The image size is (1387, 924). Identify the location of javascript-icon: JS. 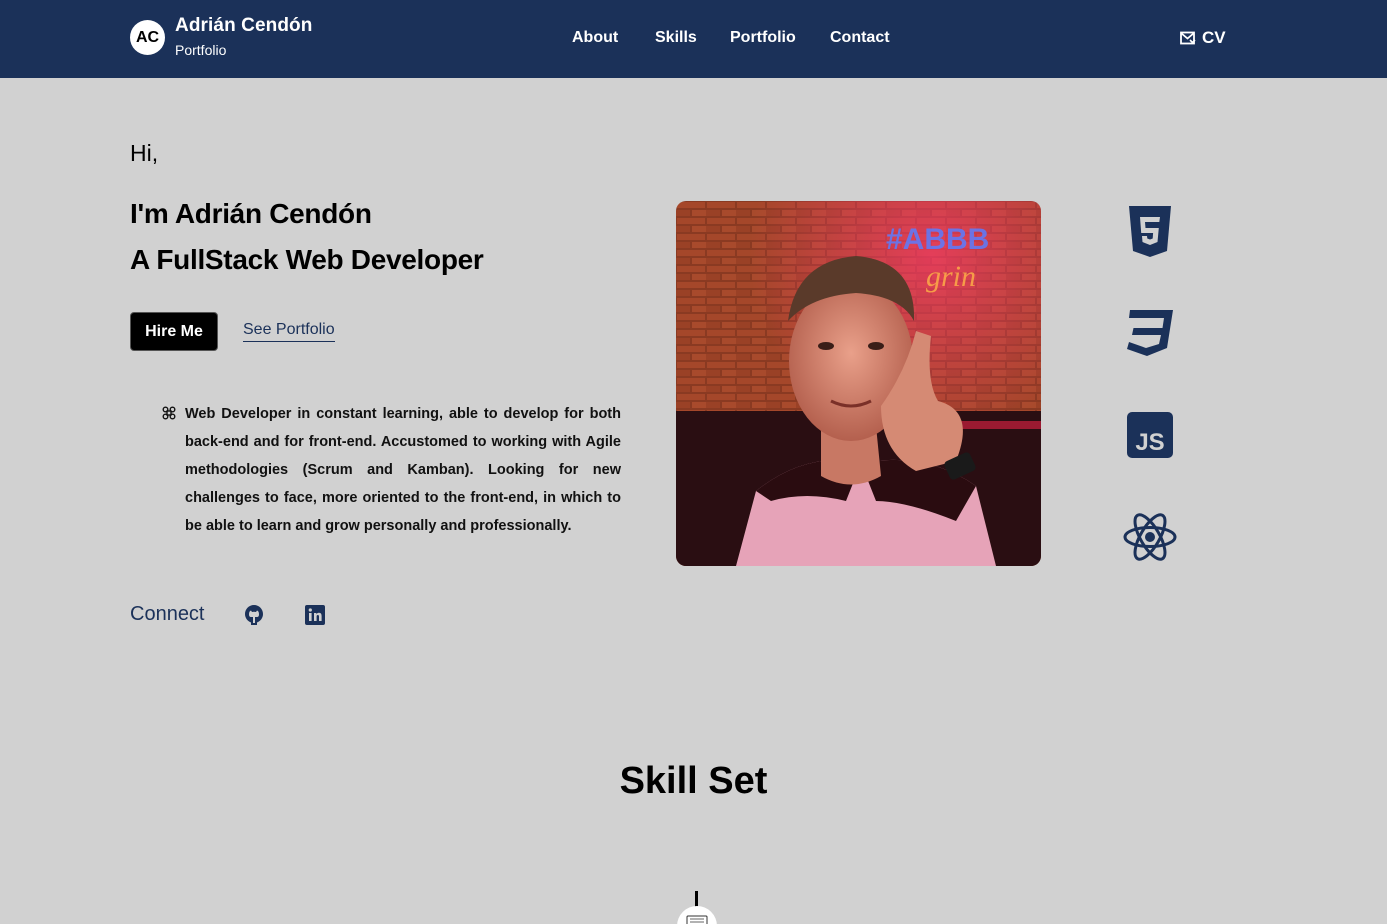
(1150, 435).